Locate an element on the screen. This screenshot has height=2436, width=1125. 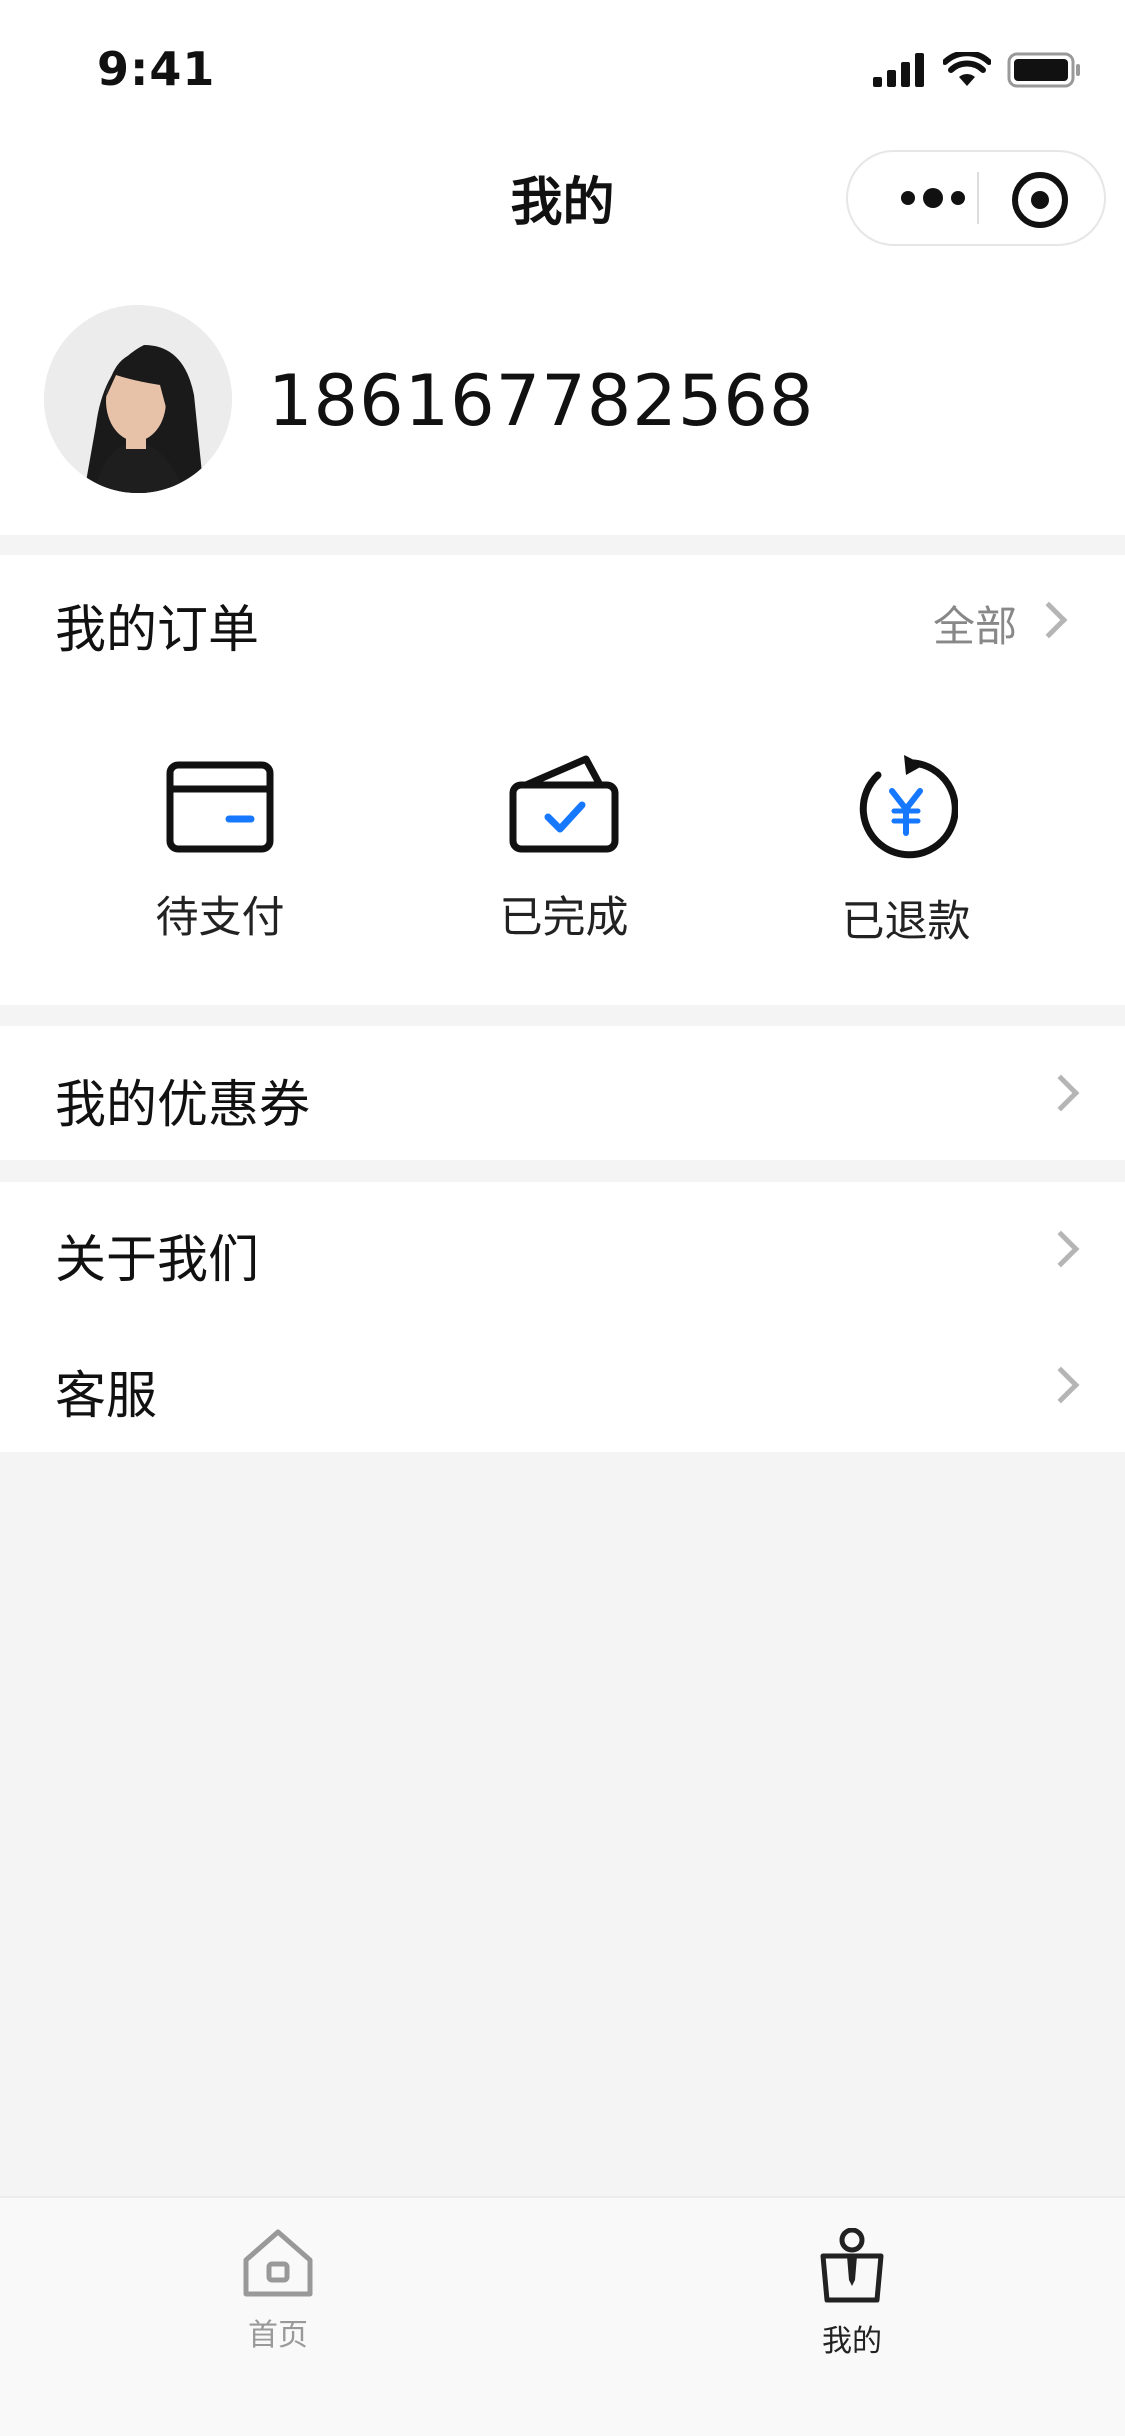
capsule-divider is located at coordinates (978, 198).